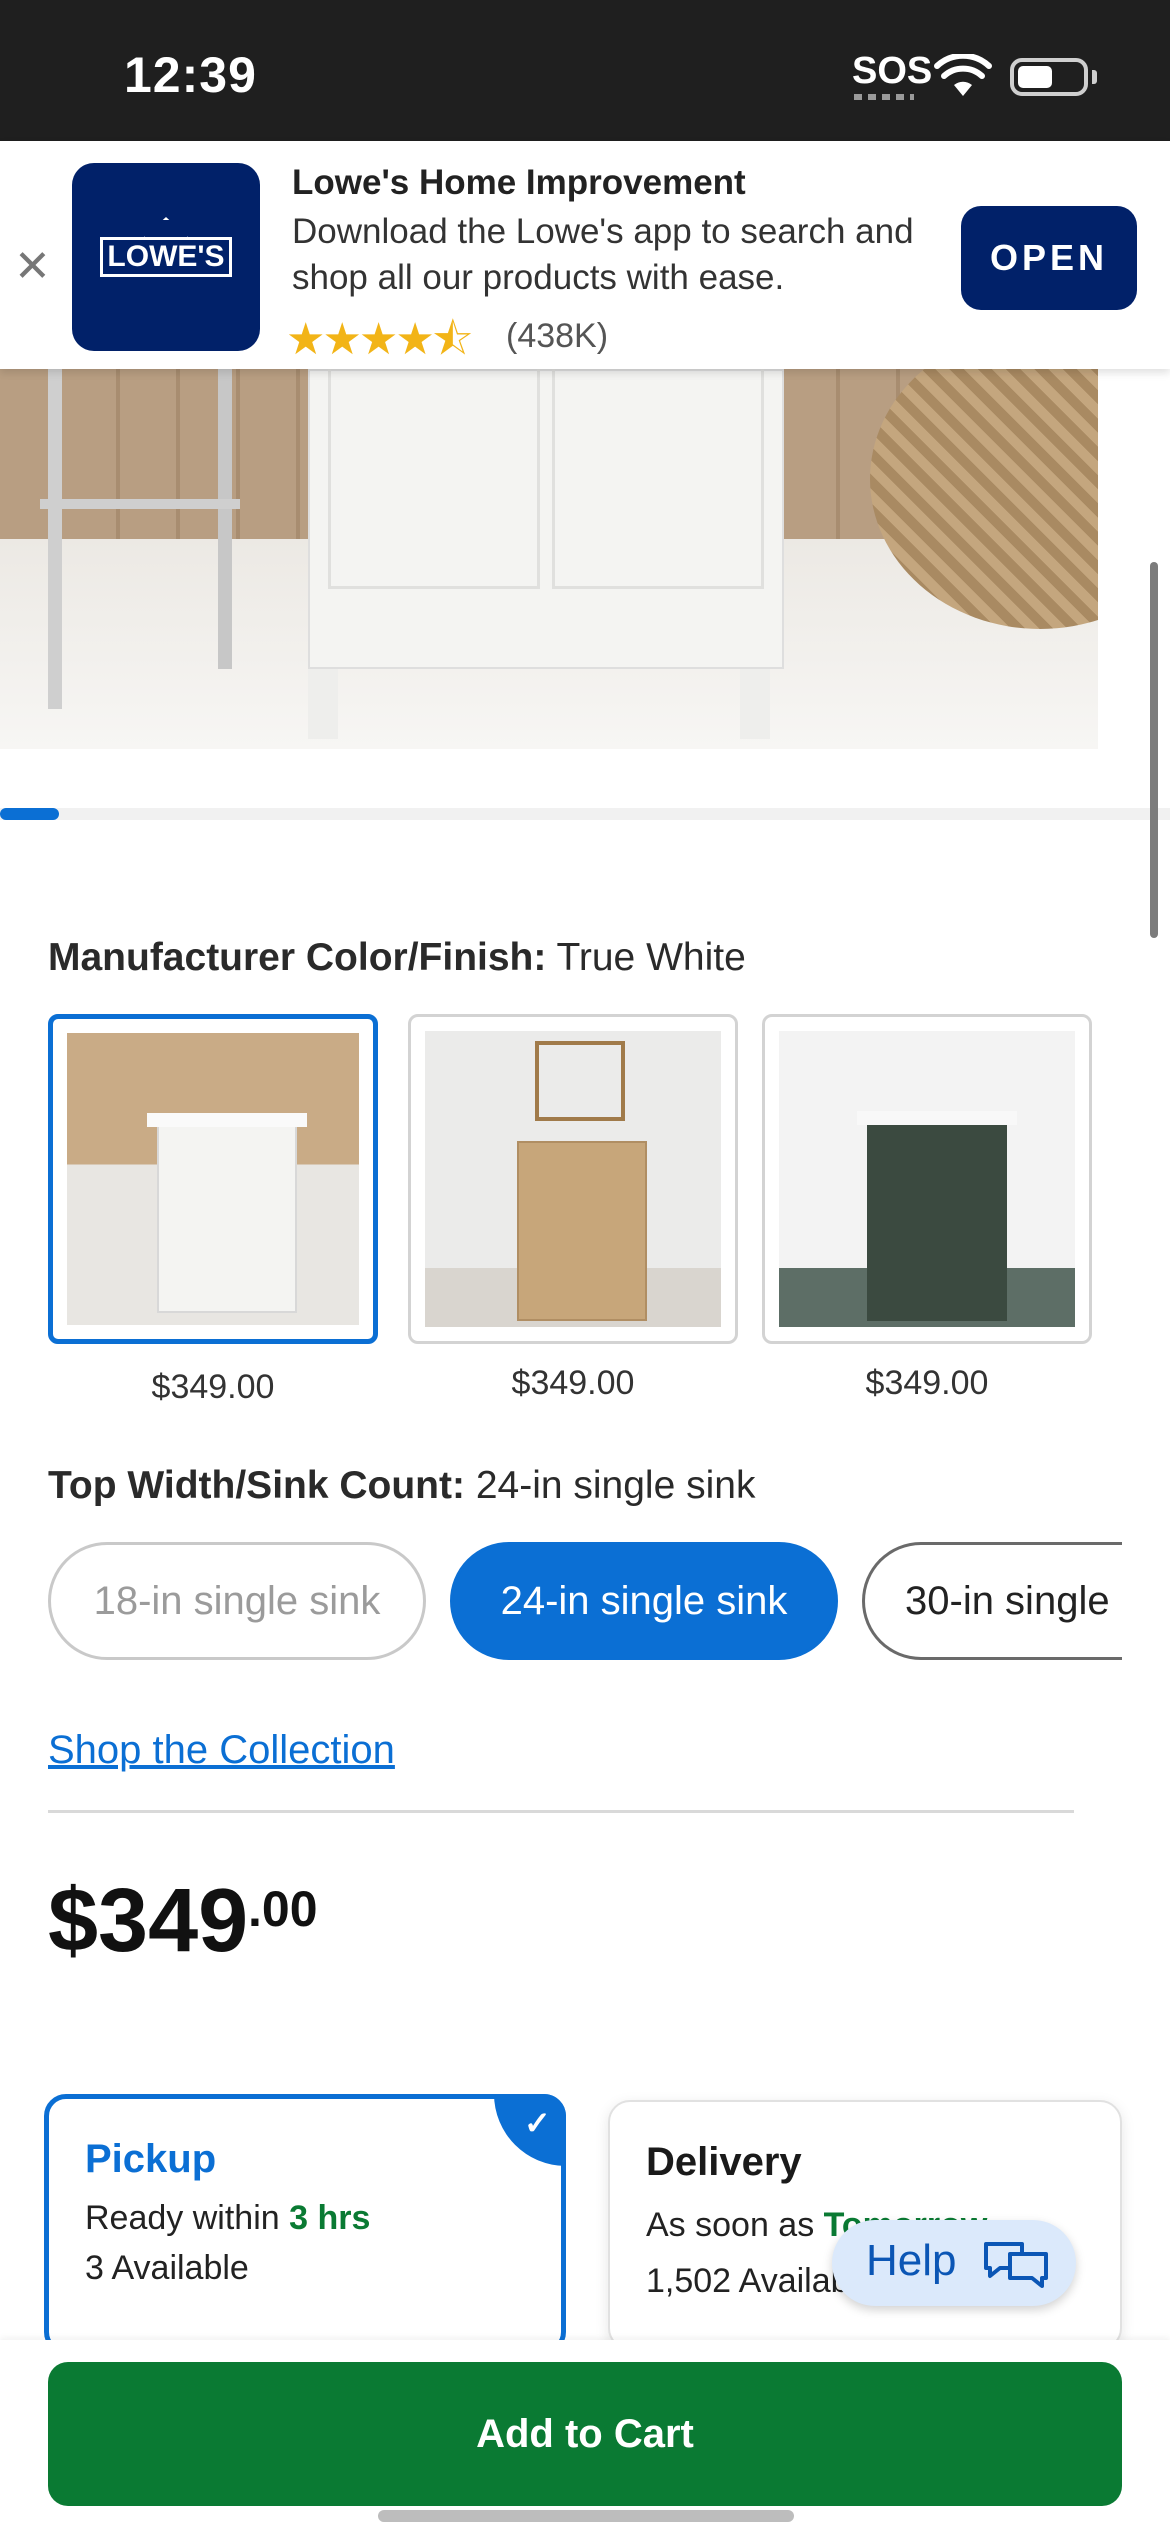 This screenshot has height=2532, width=1170. Describe the element at coordinates (963, 75) in the screenshot. I see `wifi-icon` at that location.